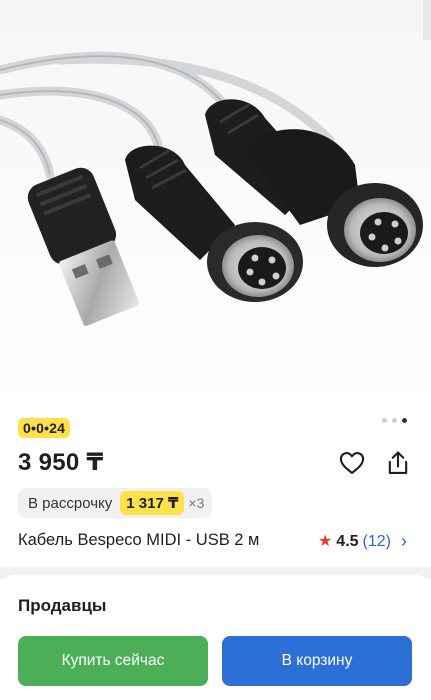 Image resolution: width=431 pixels, height=700 pixels. I want to click on gallery-dot-active, so click(404, 420).